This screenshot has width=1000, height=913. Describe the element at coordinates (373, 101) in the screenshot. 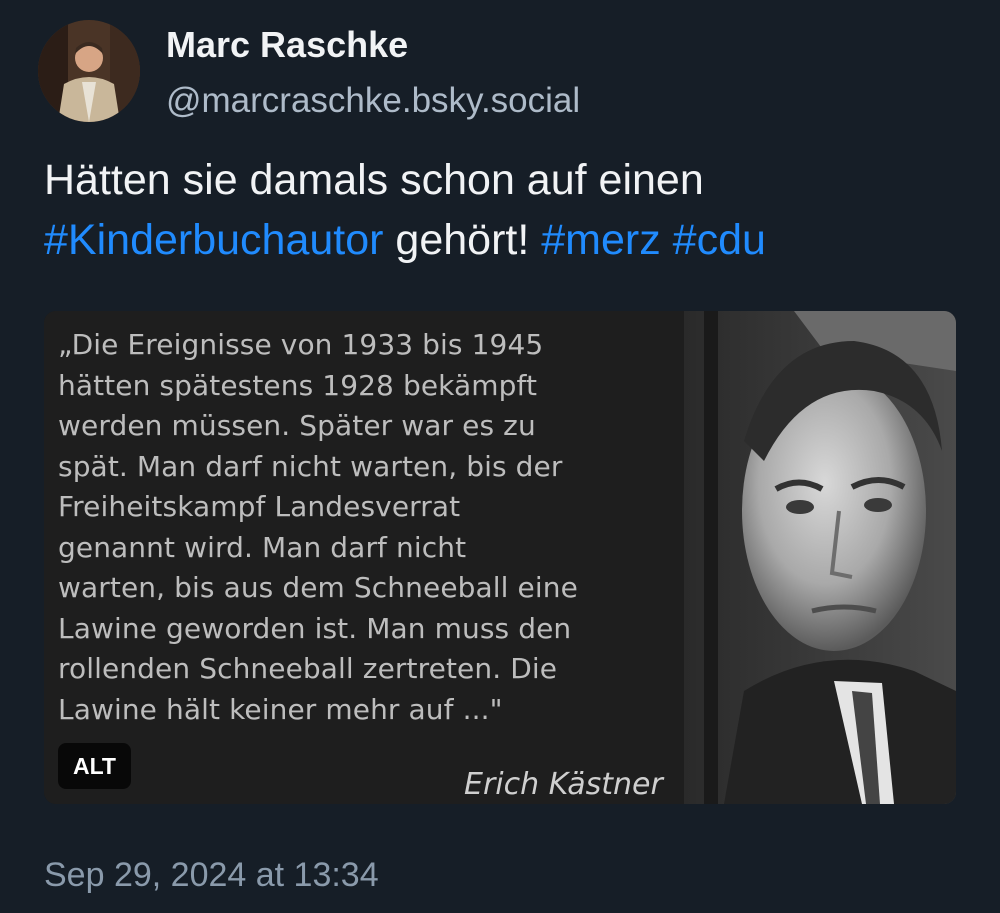

I see `author-handle: @marcraschke.bsky.social` at that location.